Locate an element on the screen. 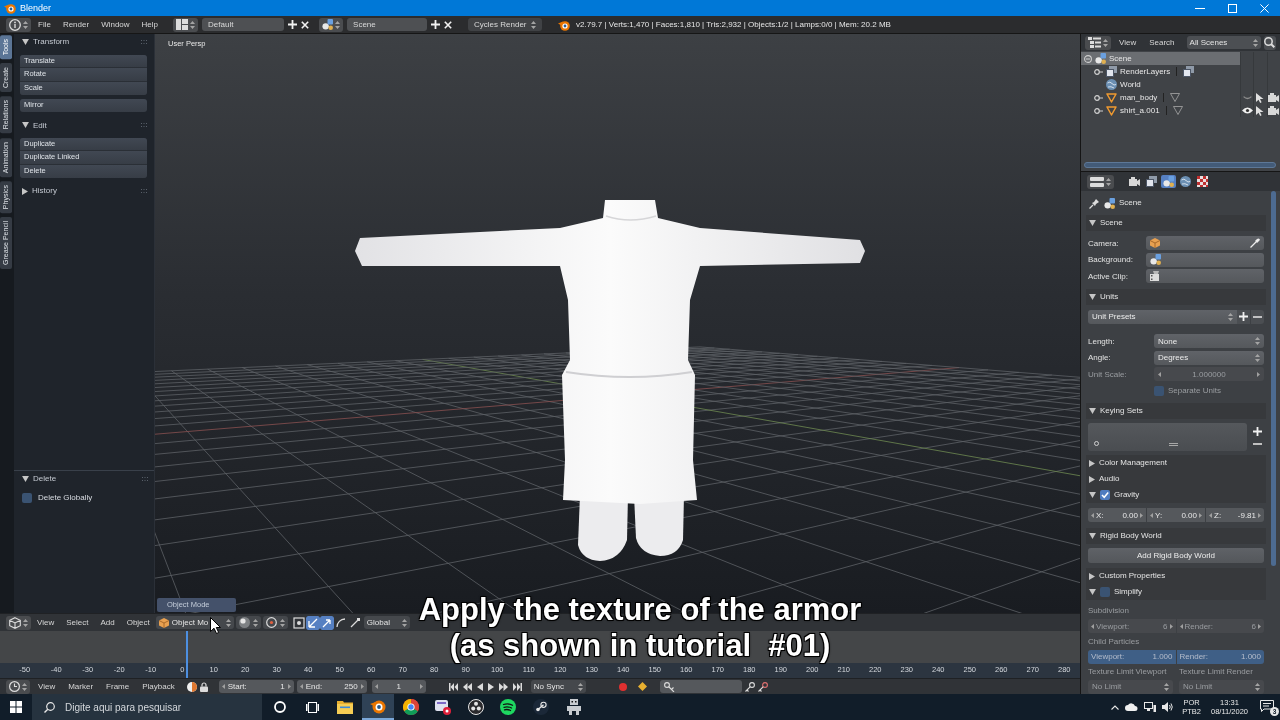  menu-item: Playback is located at coordinates (158, 686).